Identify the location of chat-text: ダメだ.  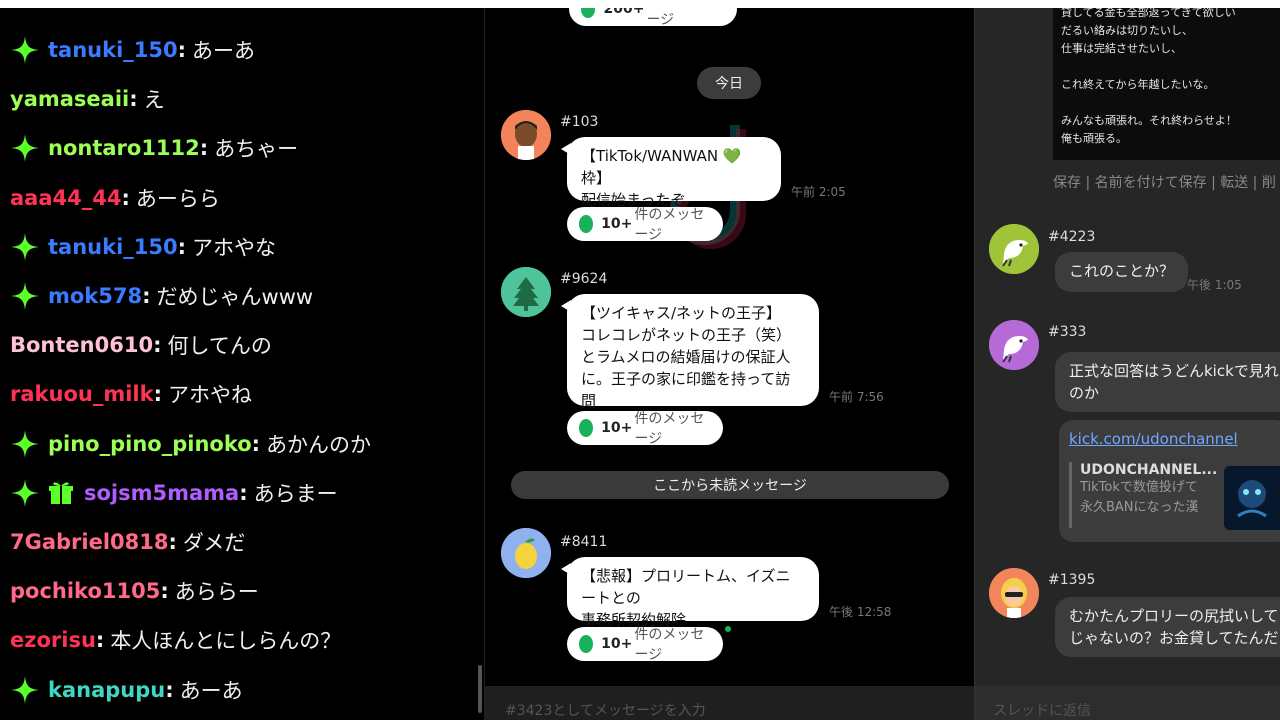
(214, 543).